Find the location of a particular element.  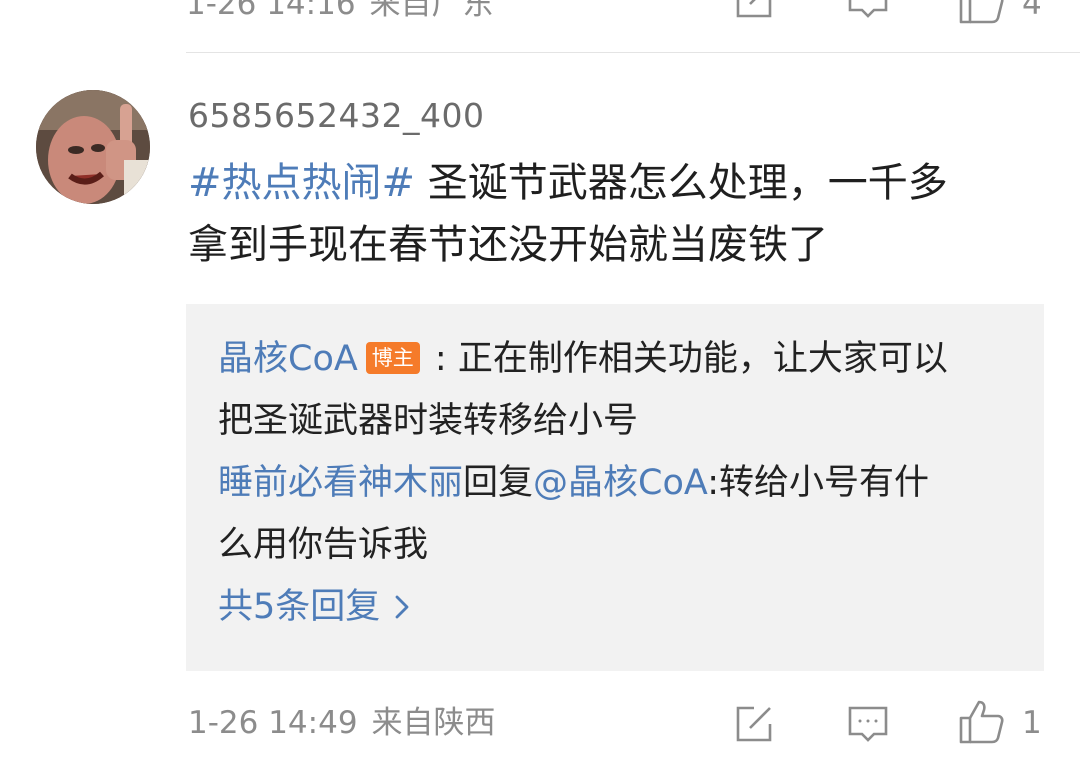

reply-item: 睡前必看神木丽回复@晶核CoA:转给小号有什 is located at coordinates (618, 483).